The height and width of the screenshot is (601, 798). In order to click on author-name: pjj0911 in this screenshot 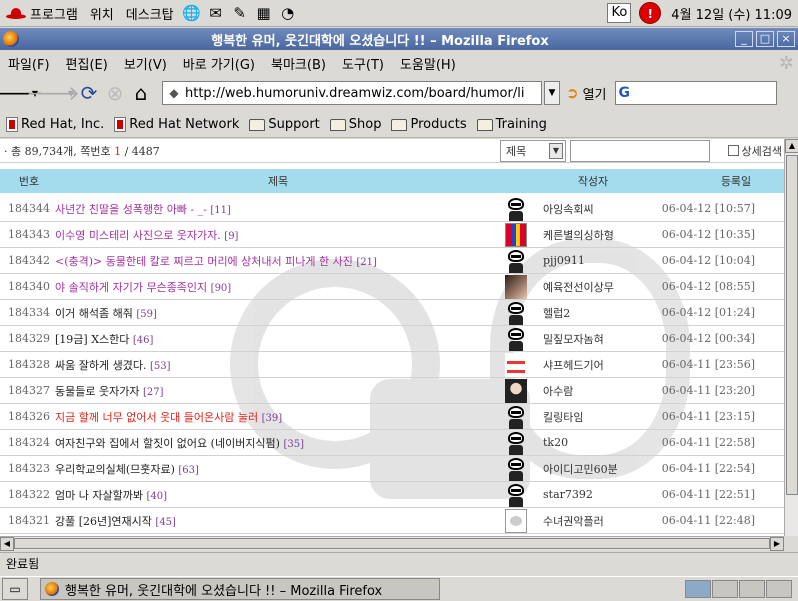, I will do `click(594, 260)`.